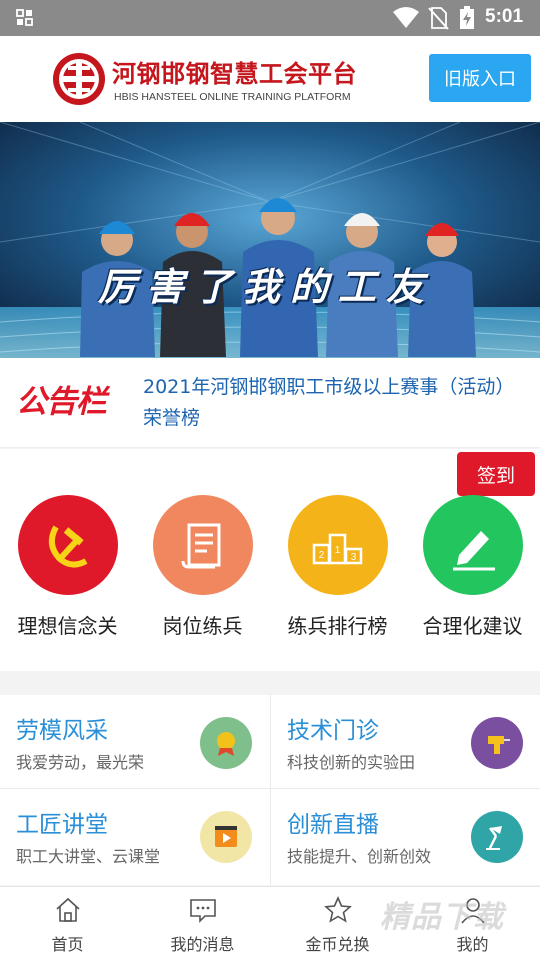  Describe the element at coordinates (333, 403) in the screenshot. I see `notice-link: 2021年河钢邯钢职工市级以上赛事（活动）荣誉榜` at that location.